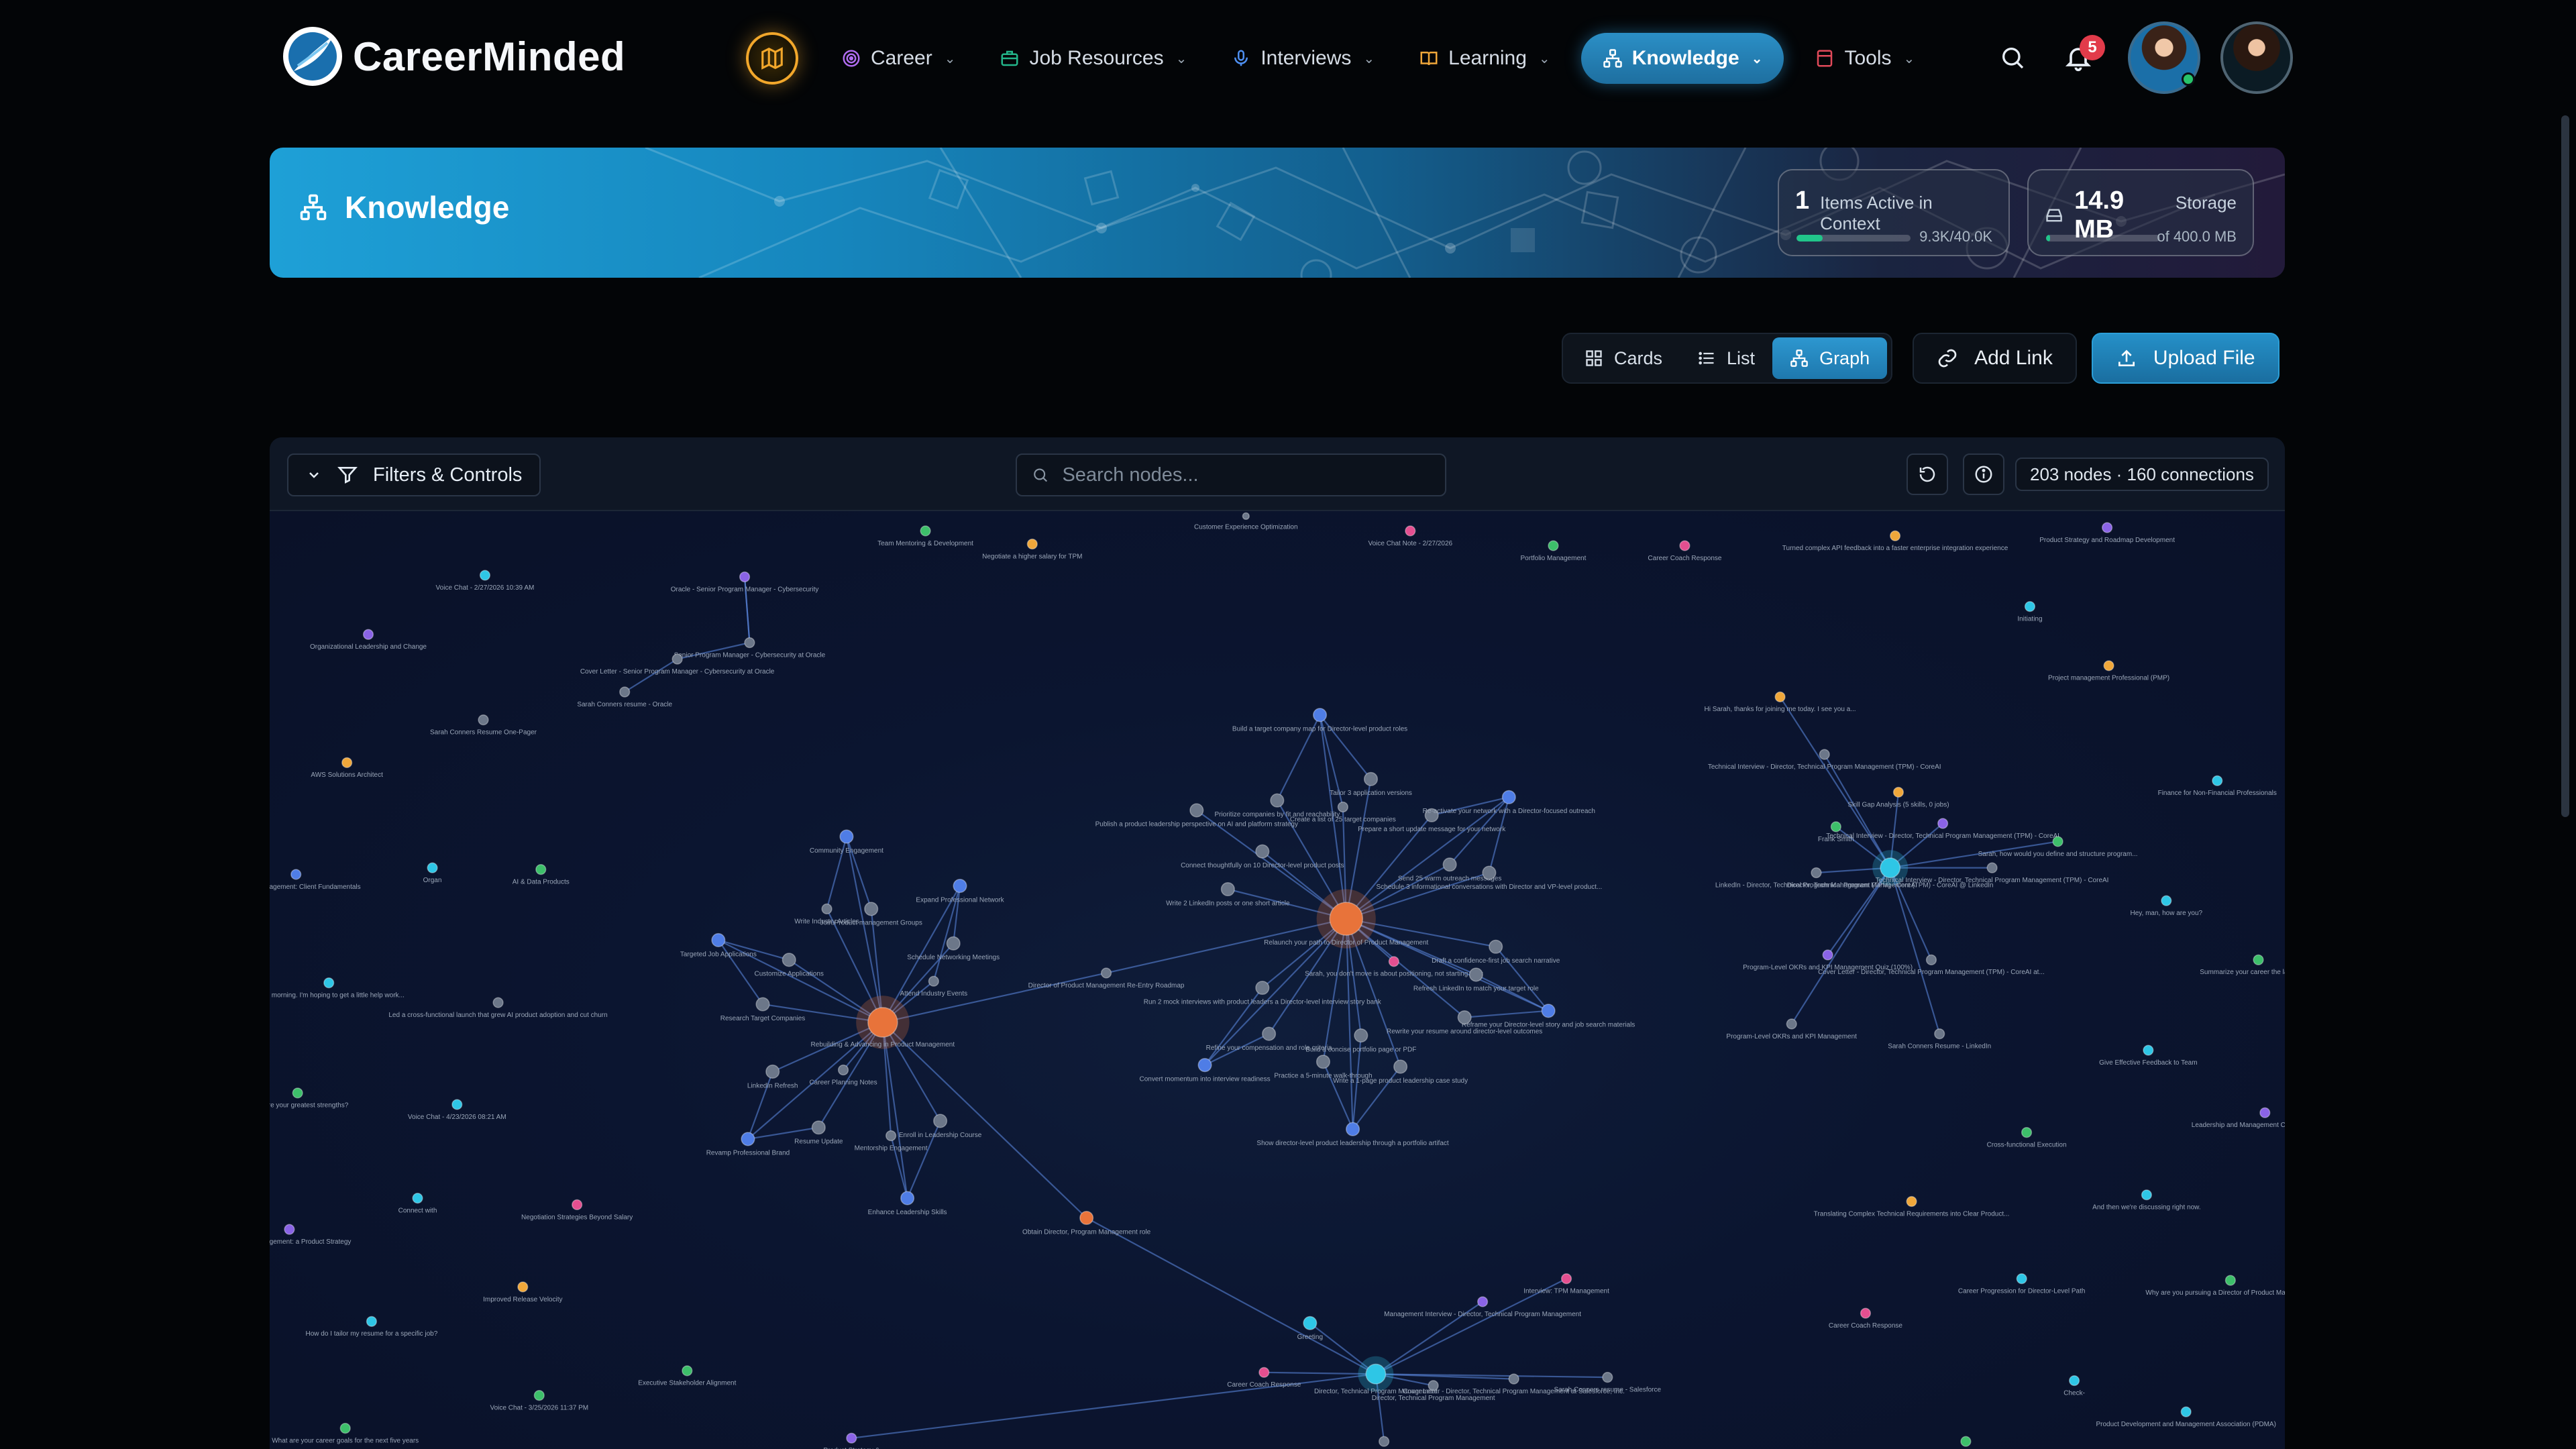 This screenshot has height=1449, width=2576. I want to click on graph-node: Check-, so click(2074, 1386).